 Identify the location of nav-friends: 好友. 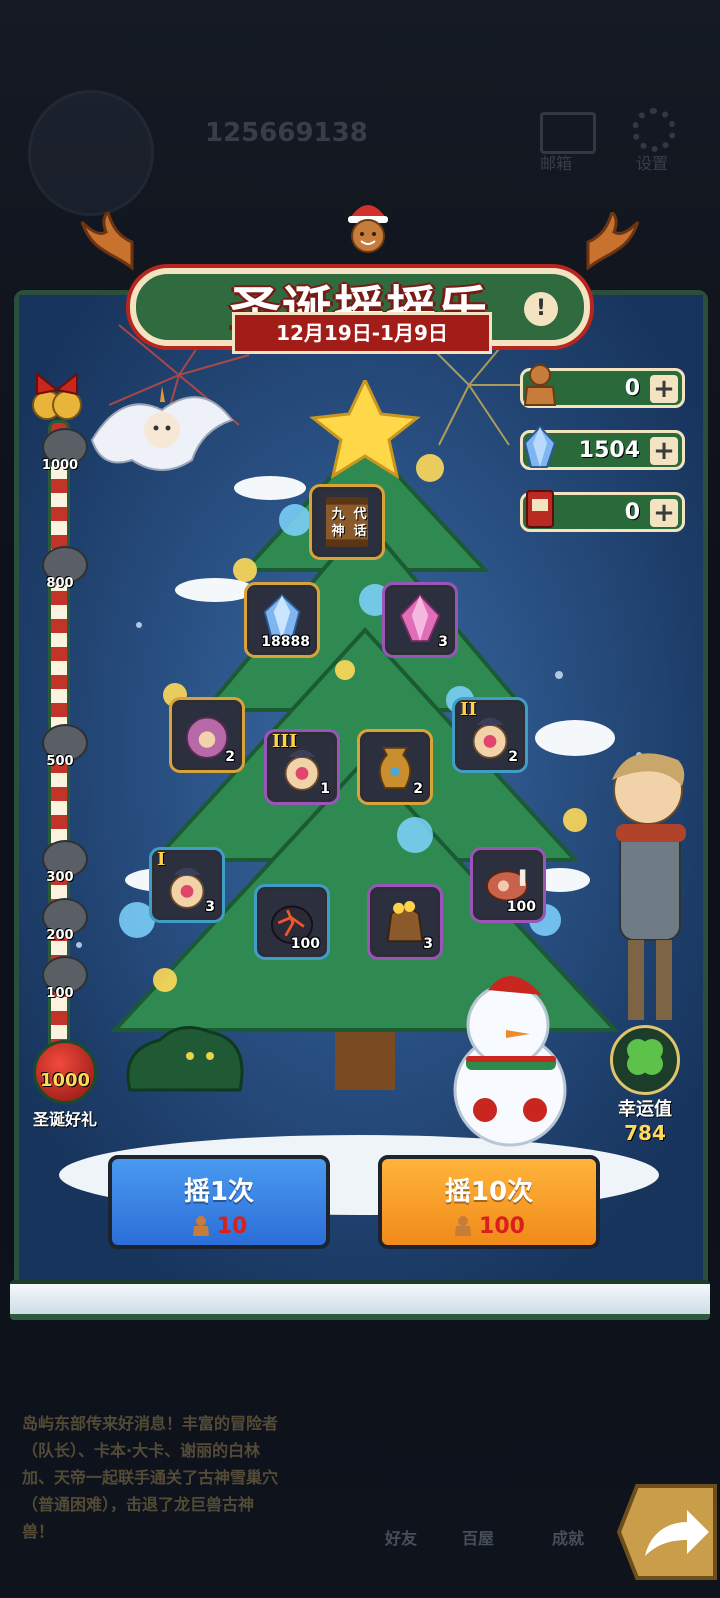
(401, 1538).